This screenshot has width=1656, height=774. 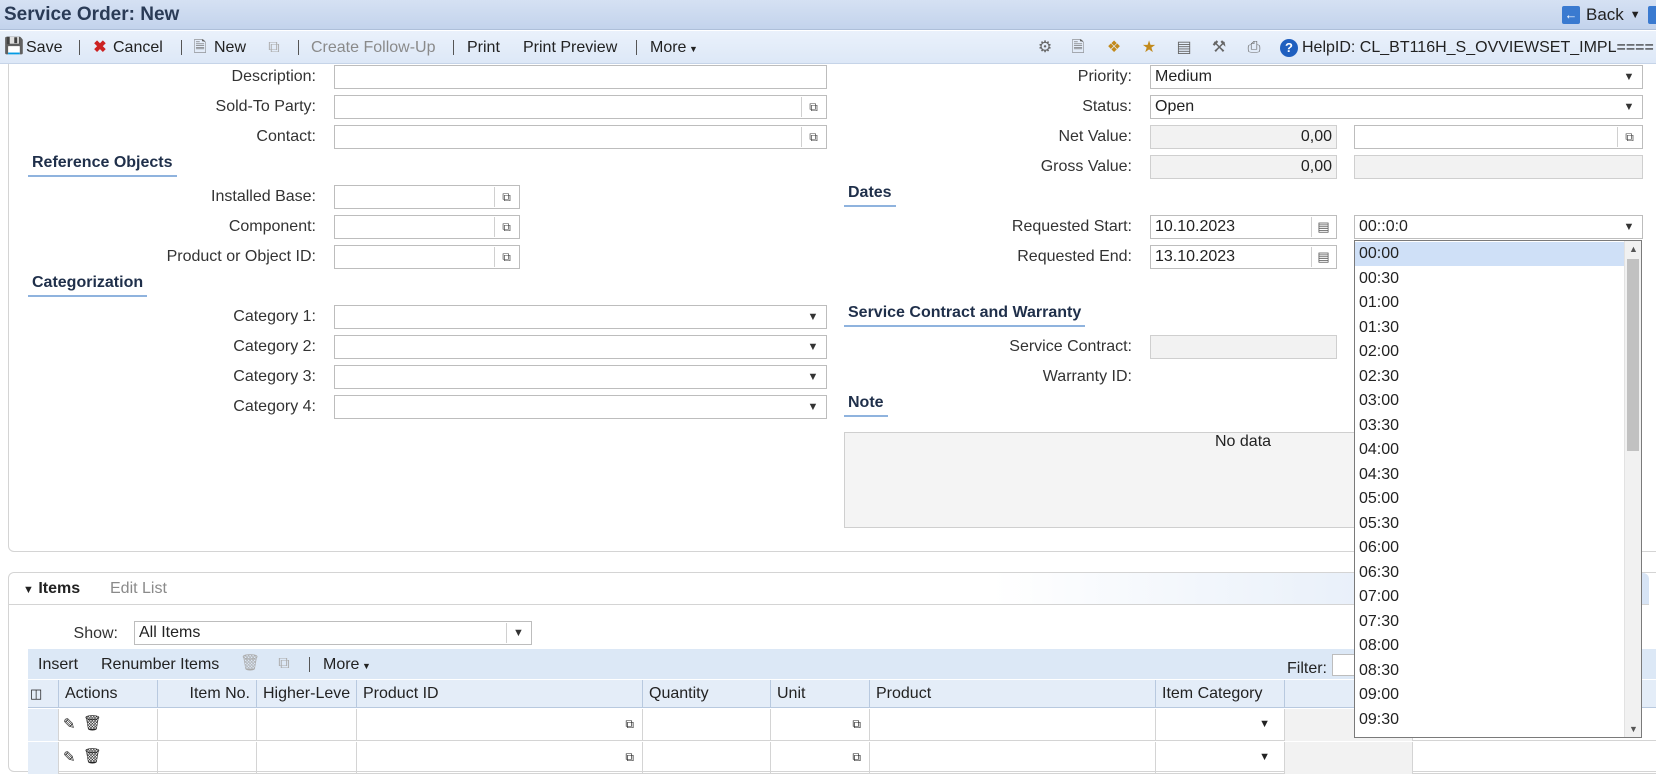 What do you see at coordinates (1045, 48) in the screenshot?
I see `gear-icon: ⚙` at bounding box center [1045, 48].